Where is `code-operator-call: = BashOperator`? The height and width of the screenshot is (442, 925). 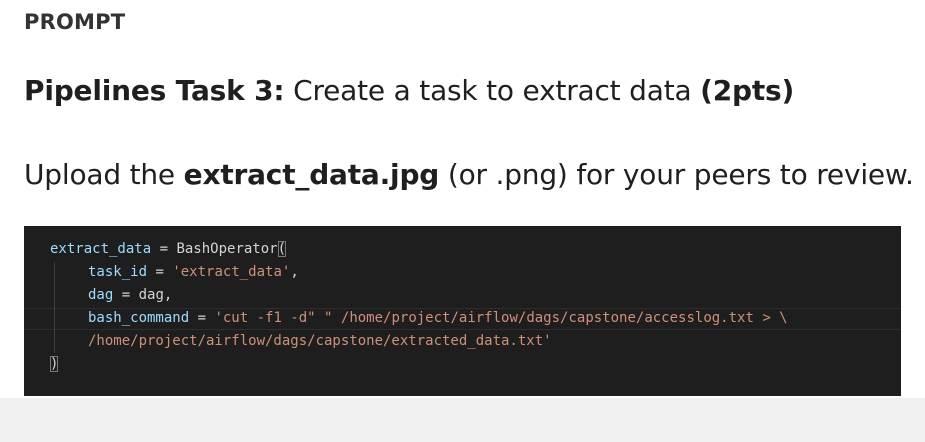
code-operator-call: = BashOperator is located at coordinates (214, 249).